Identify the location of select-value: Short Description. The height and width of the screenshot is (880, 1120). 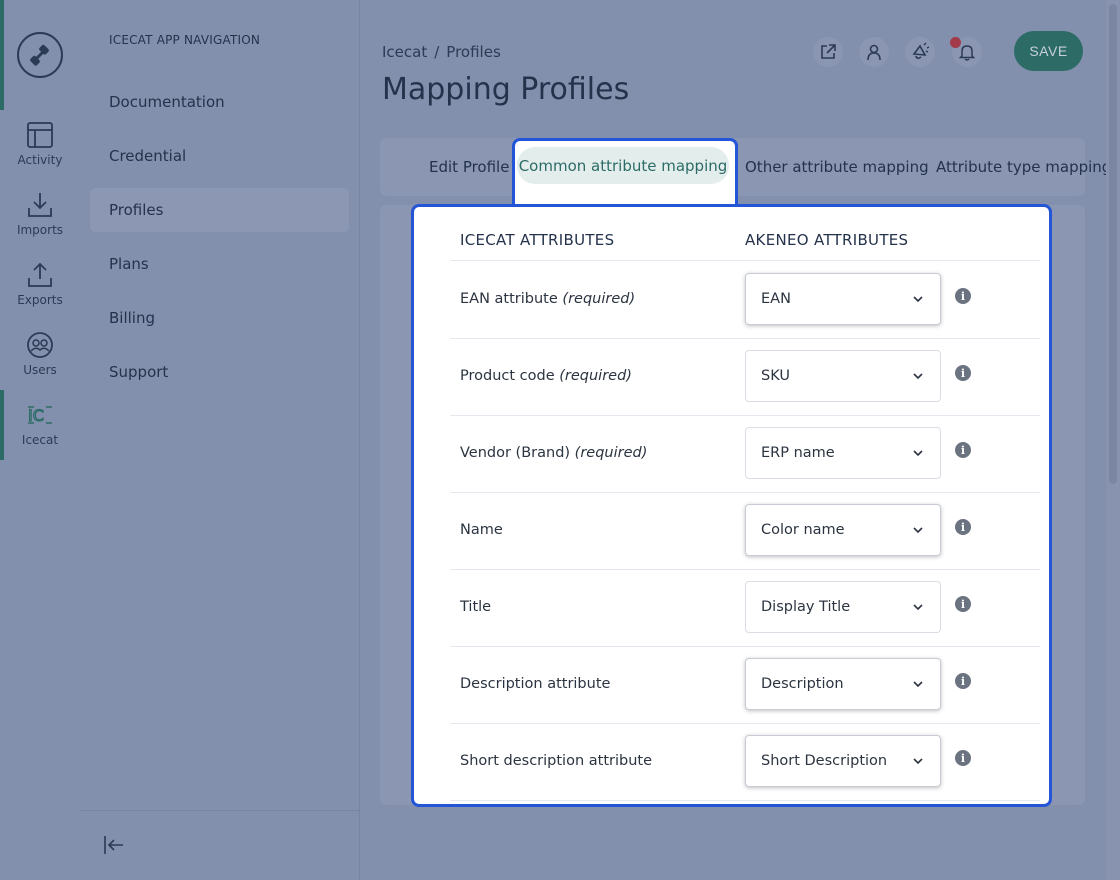
(824, 761).